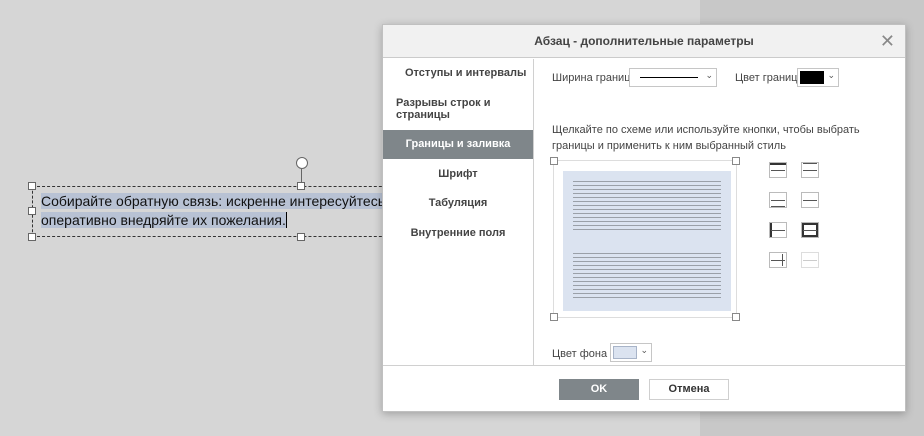  What do you see at coordinates (458, 203) in the screenshot?
I see `nav-item-tabs: Табуляция` at bounding box center [458, 203].